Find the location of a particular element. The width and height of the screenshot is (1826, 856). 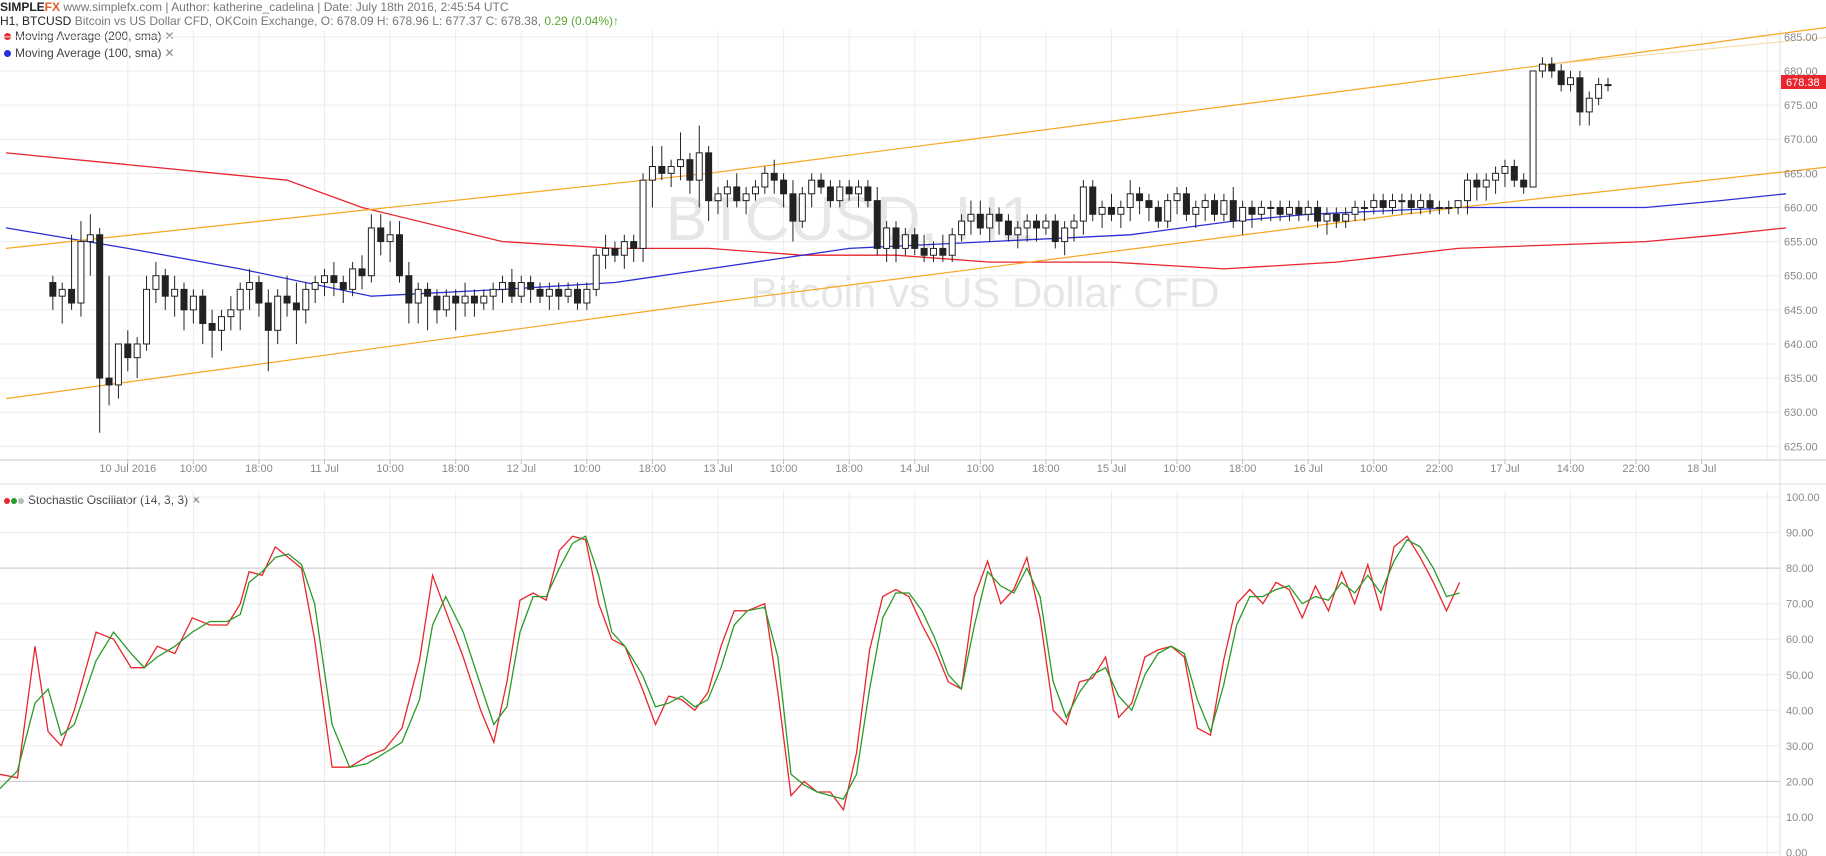

time-tick-label: 16 Jul is located at coordinates (1308, 469).